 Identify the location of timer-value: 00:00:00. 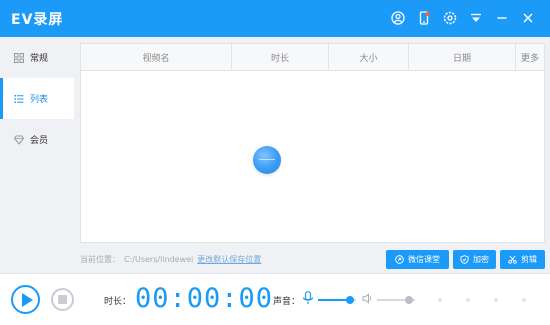
(204, 298).